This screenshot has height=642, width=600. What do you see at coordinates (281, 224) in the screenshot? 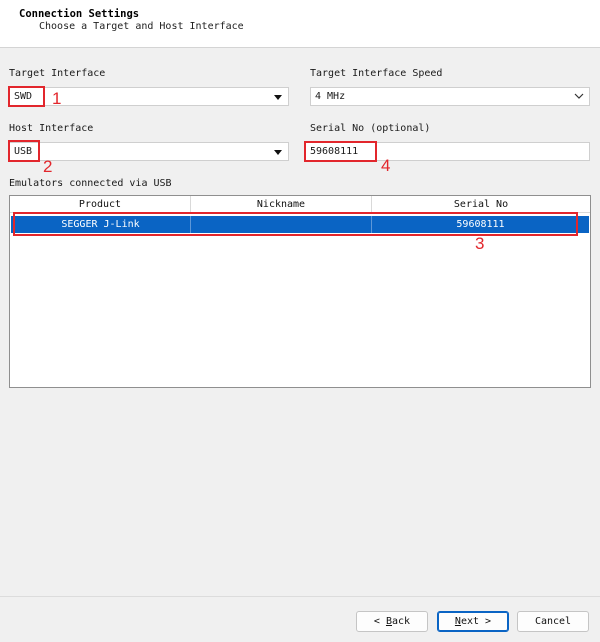
I see `cell-nickname` at bounding box center [281, 224].